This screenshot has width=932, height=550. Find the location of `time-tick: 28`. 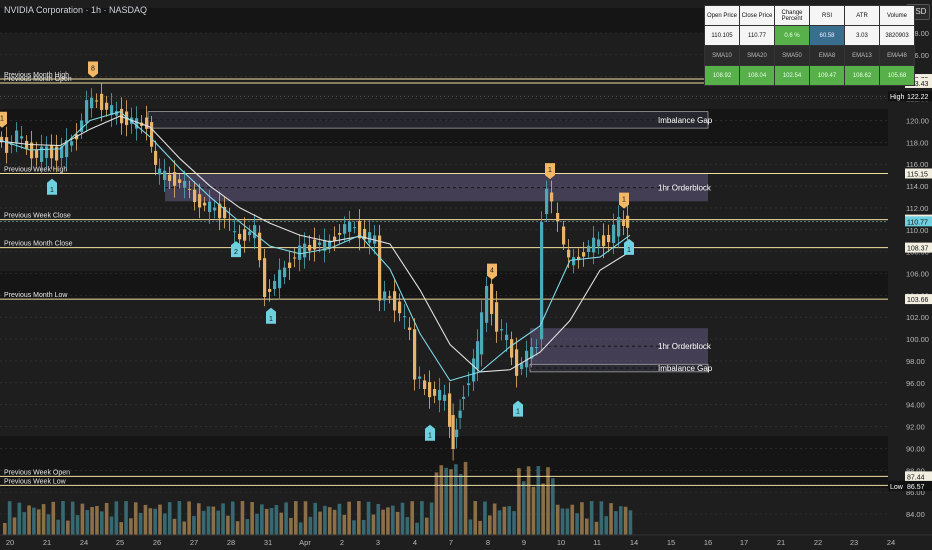

time-tick: 28 is located at coordinates (231, 542).